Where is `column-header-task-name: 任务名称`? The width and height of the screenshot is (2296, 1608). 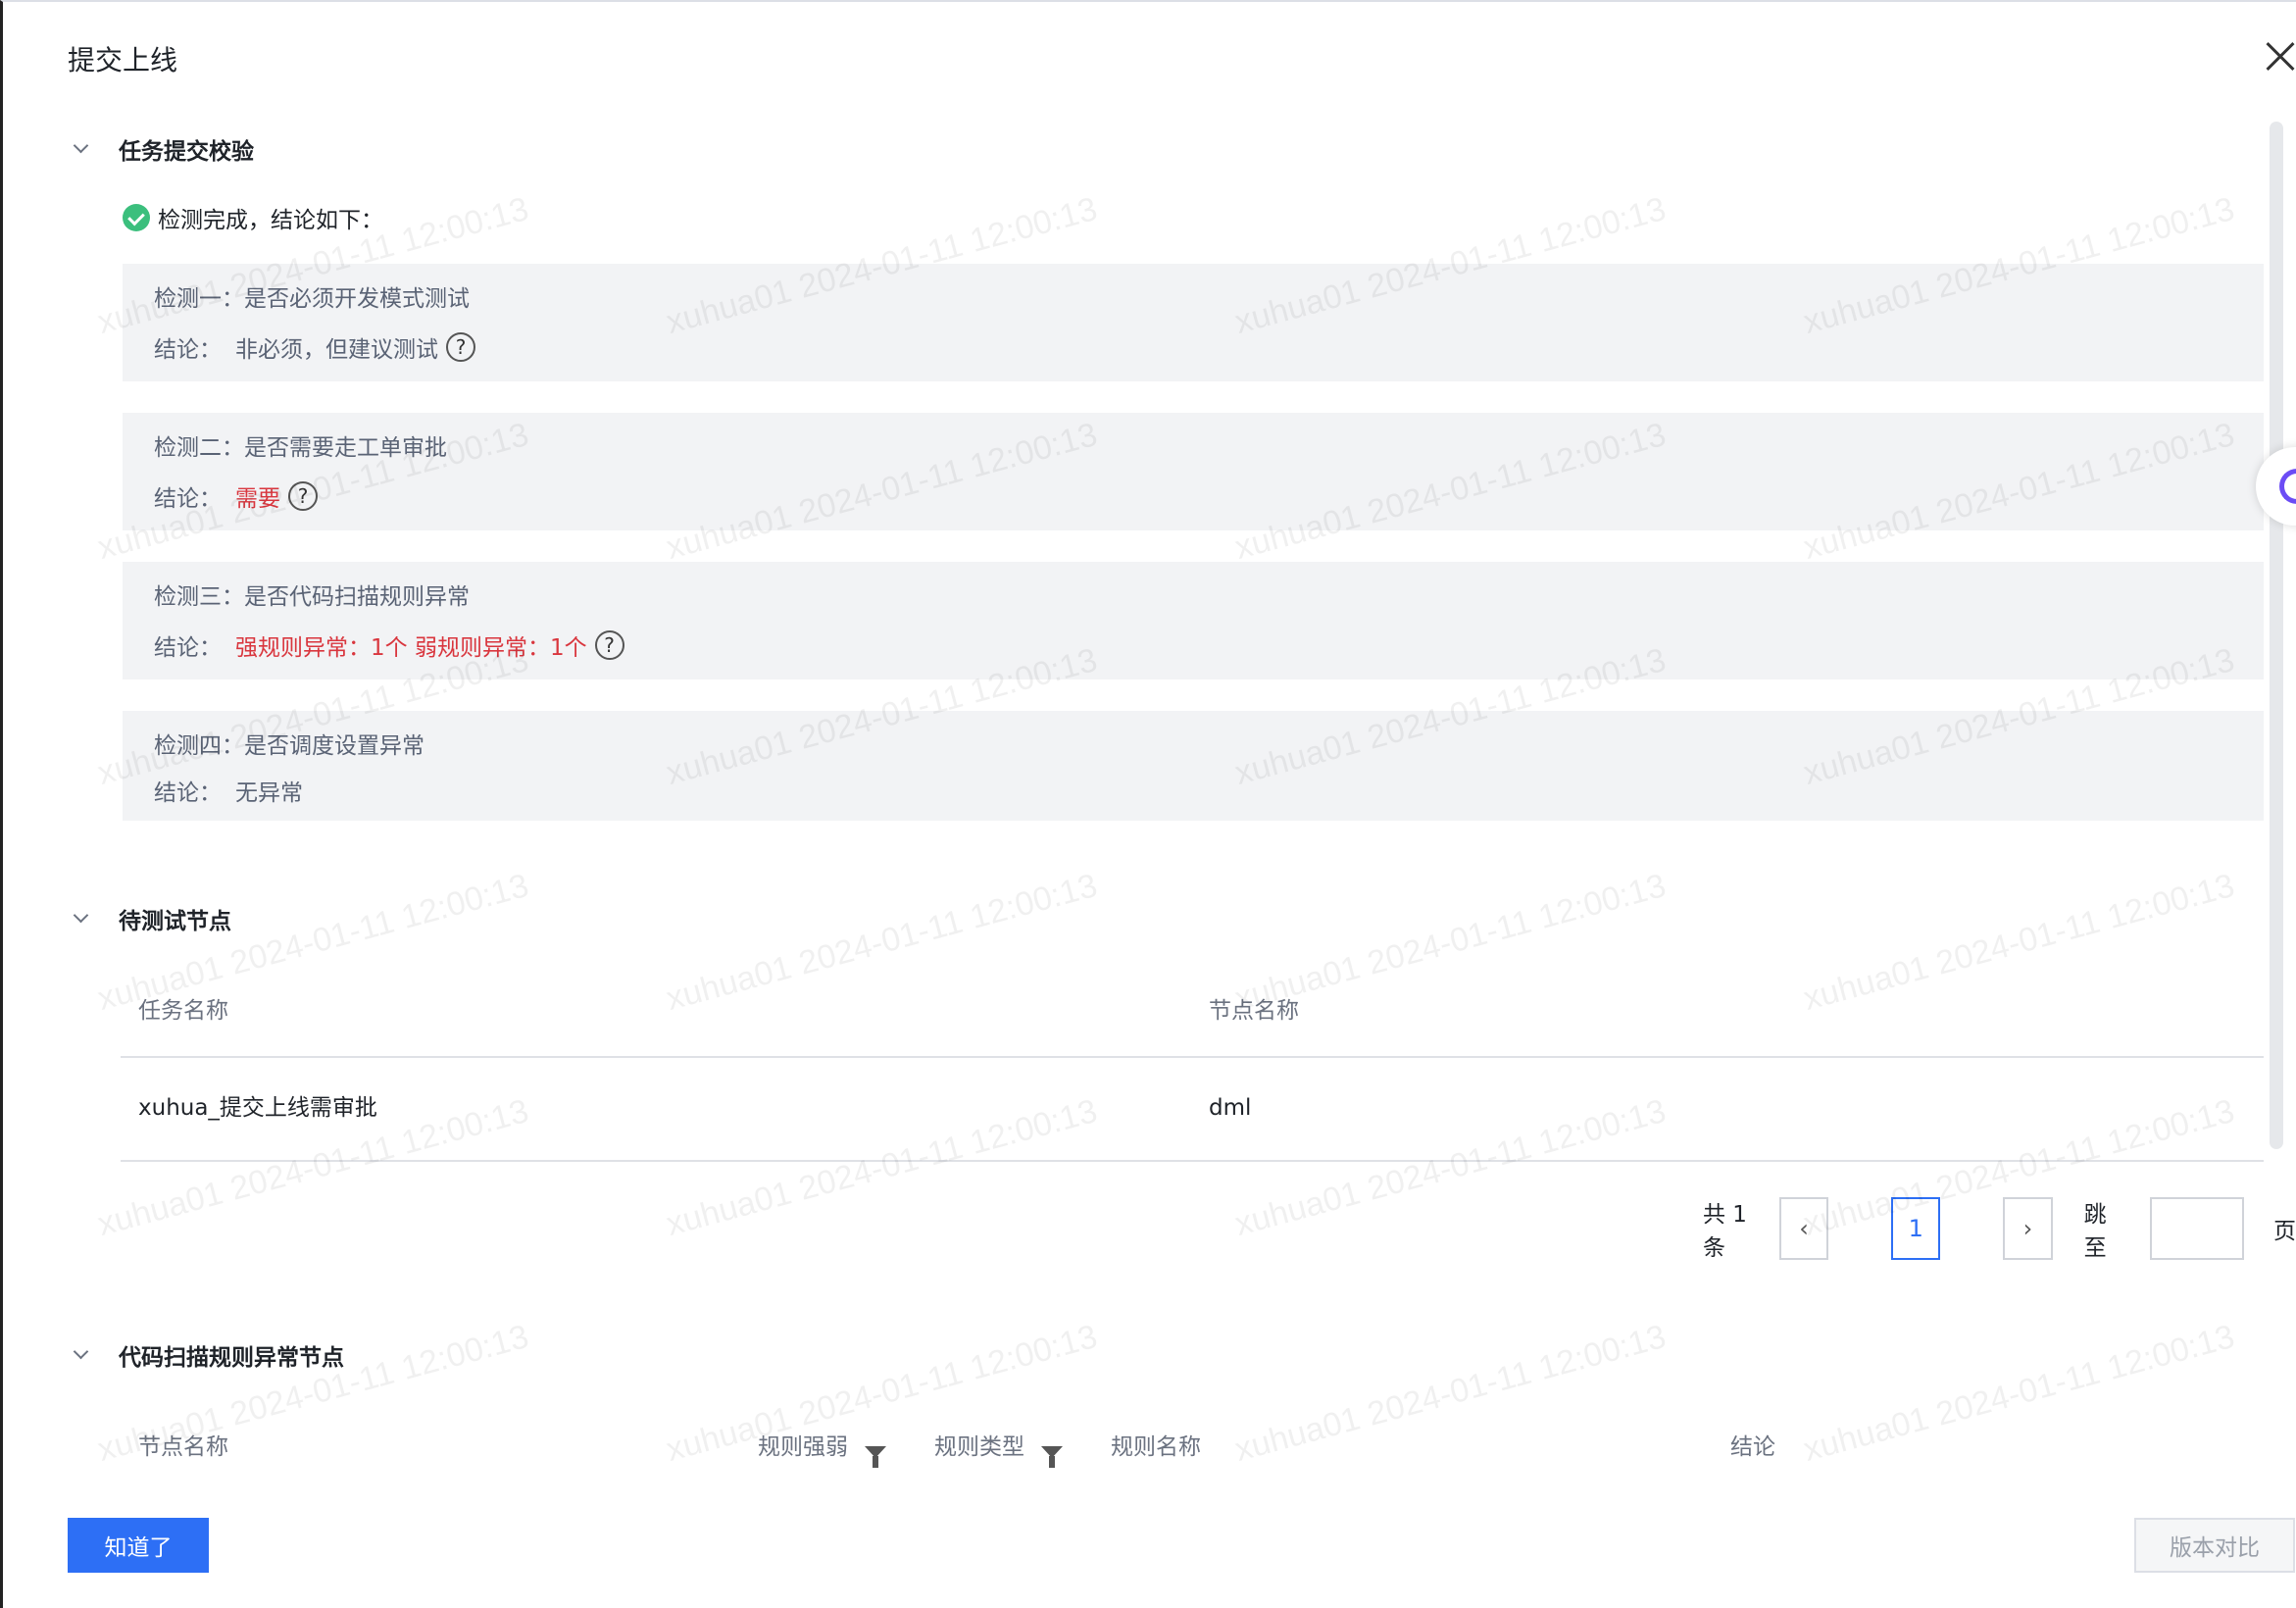
column-header-task-name: 任务名称 is located at coordinates (183, 1011).